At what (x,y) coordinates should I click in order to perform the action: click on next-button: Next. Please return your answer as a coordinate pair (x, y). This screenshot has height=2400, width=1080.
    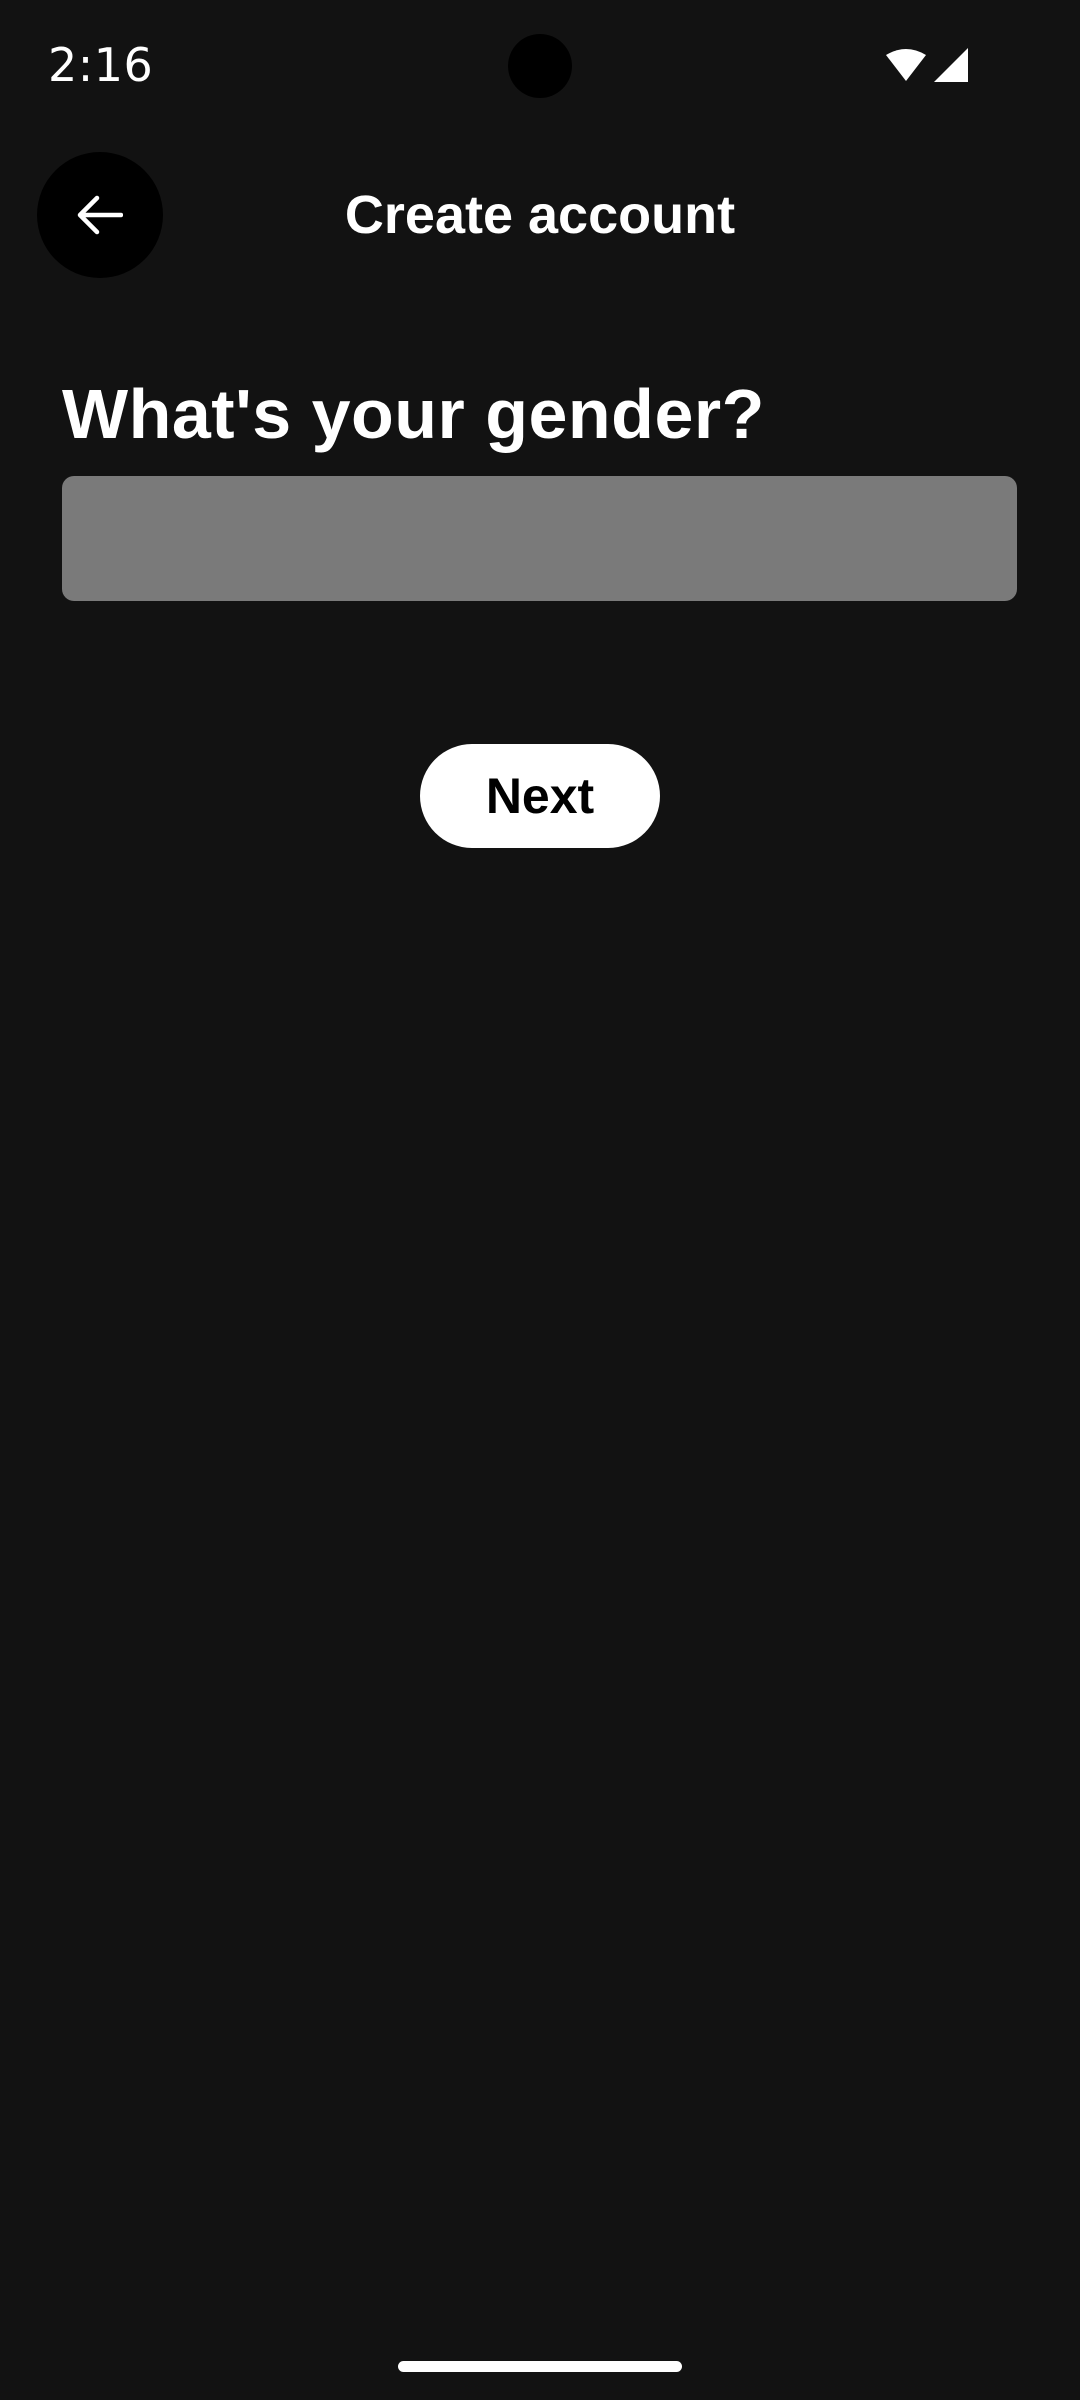
    Looking at the image, I should click on (540, 796).